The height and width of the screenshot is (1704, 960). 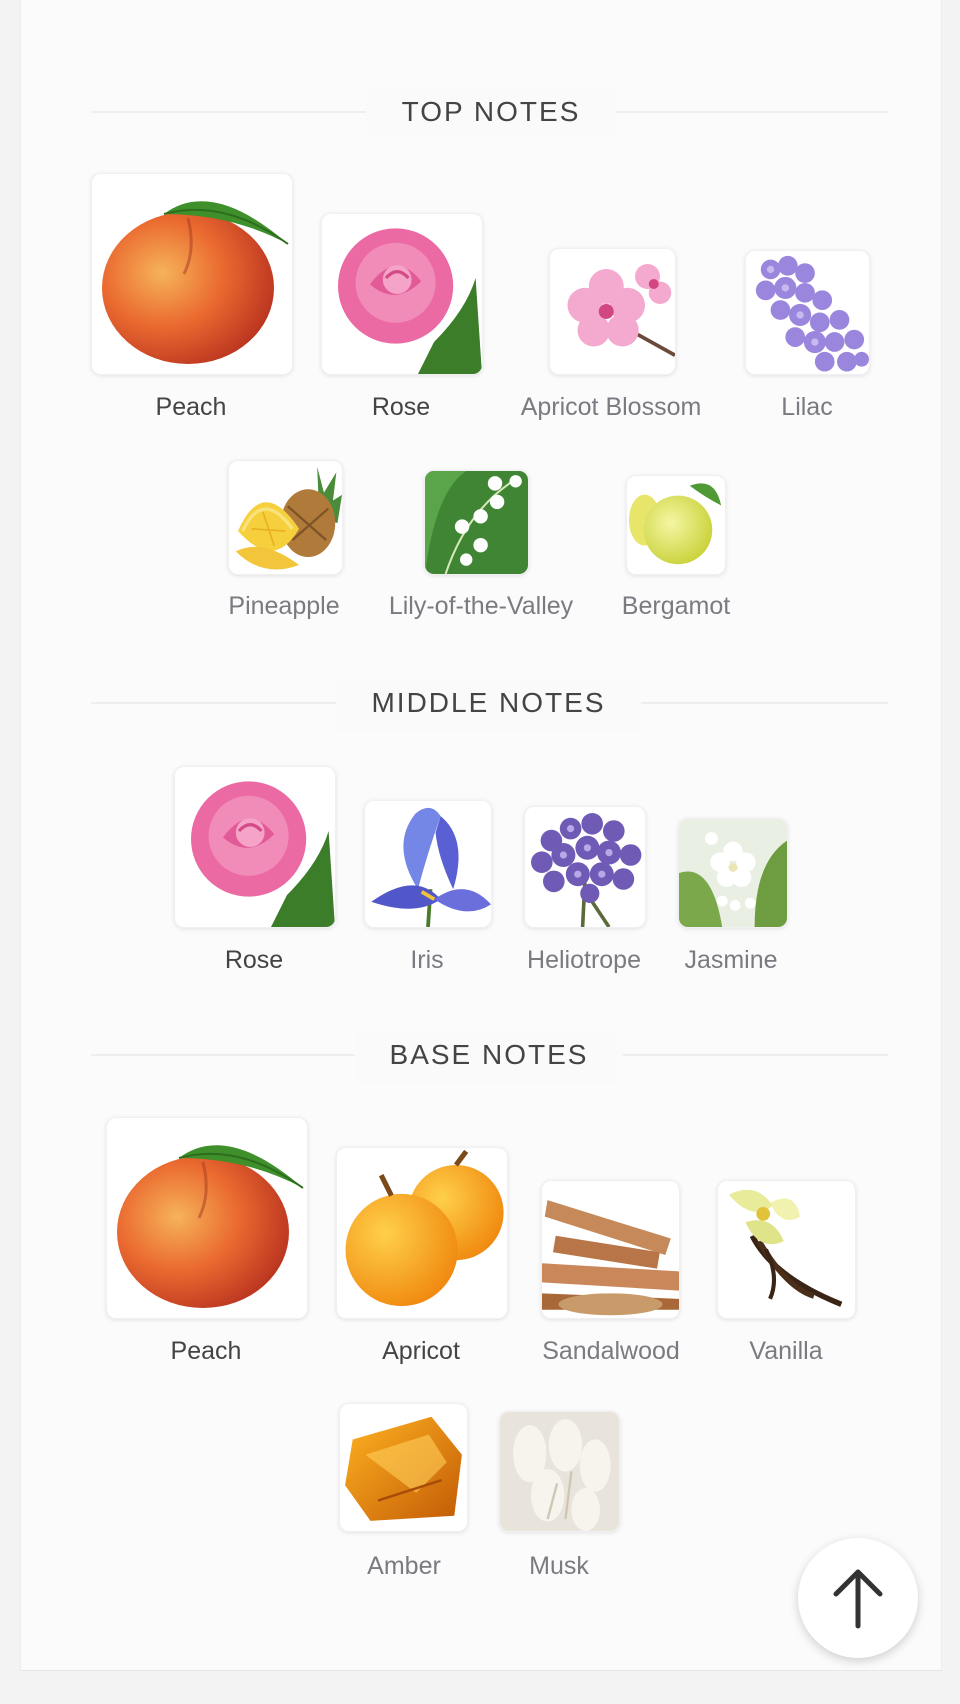 I want to click on note-tile-sandalwood, so click(x=610, y=1249).